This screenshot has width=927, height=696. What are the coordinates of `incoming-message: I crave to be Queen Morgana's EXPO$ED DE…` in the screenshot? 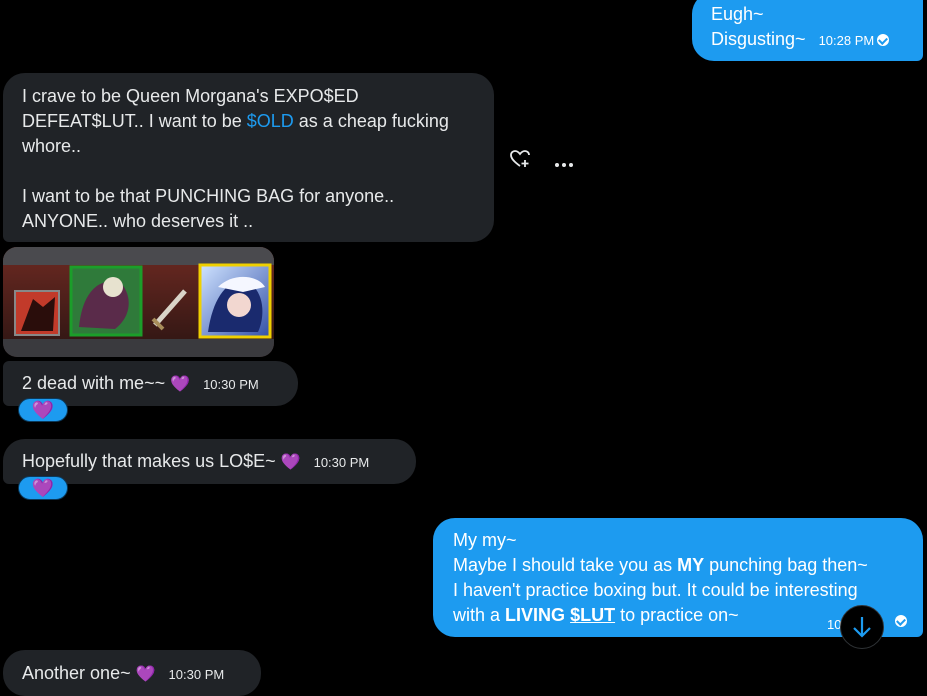 It's located at (248, 157).